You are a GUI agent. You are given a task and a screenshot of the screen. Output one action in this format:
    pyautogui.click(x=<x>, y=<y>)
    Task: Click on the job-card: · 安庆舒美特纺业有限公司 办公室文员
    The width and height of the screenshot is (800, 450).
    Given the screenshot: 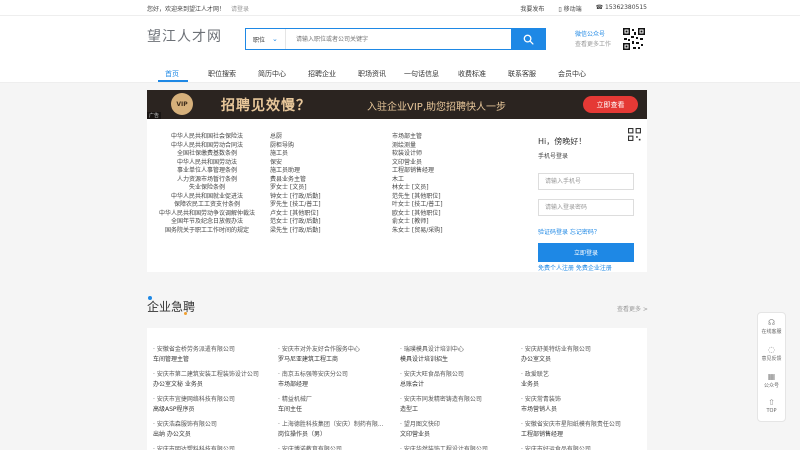 What is the action you would take?
    pyautogui.click(x=556, y=355)
    